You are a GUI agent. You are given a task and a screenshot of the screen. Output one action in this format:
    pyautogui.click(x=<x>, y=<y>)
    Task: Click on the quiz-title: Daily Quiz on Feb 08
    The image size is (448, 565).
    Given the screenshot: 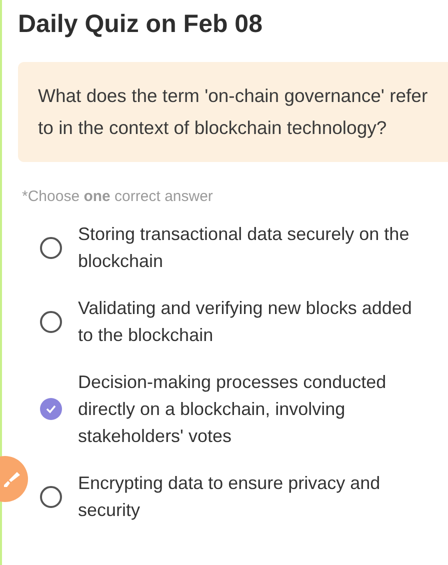 What is the action you would take?
    pyautogui.click(x=141, y=24)
    